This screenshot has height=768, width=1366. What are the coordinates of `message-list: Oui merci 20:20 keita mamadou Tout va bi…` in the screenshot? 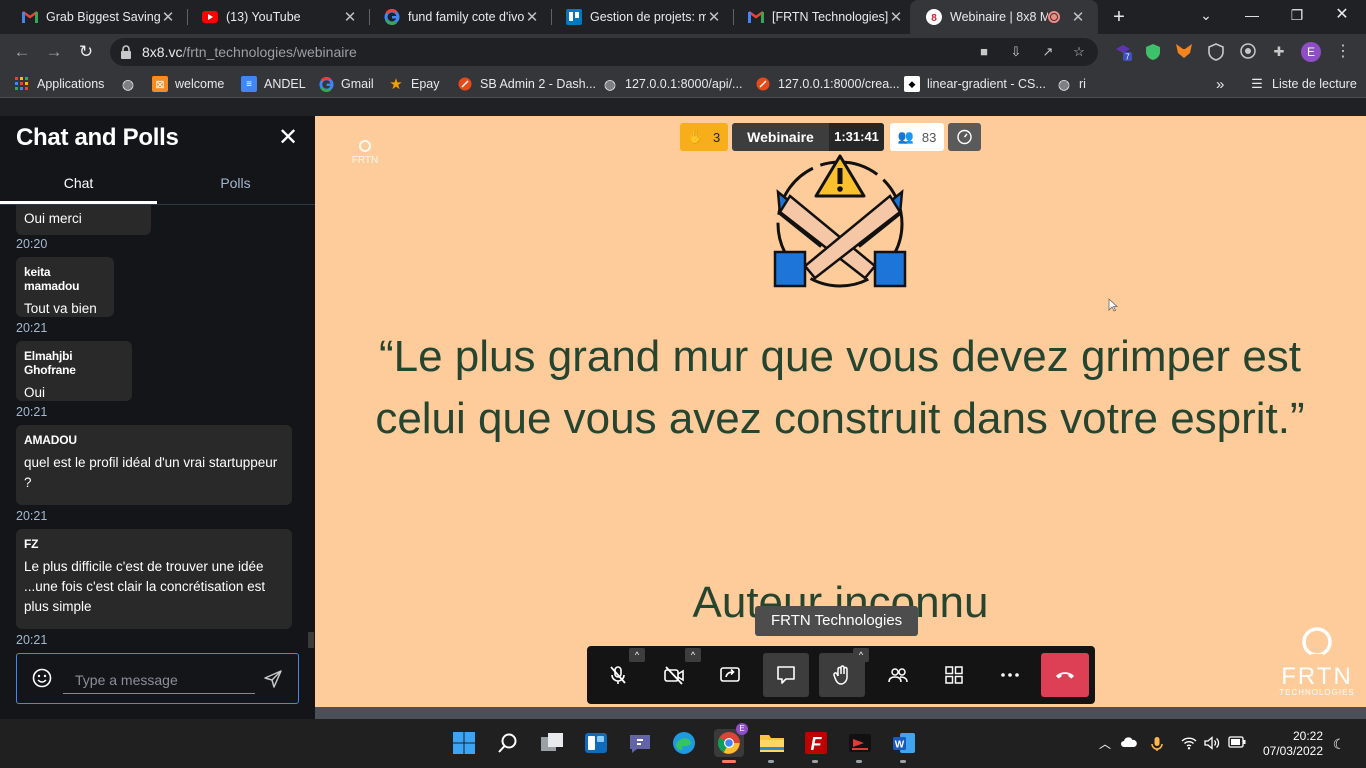 It's located at (157, 426).